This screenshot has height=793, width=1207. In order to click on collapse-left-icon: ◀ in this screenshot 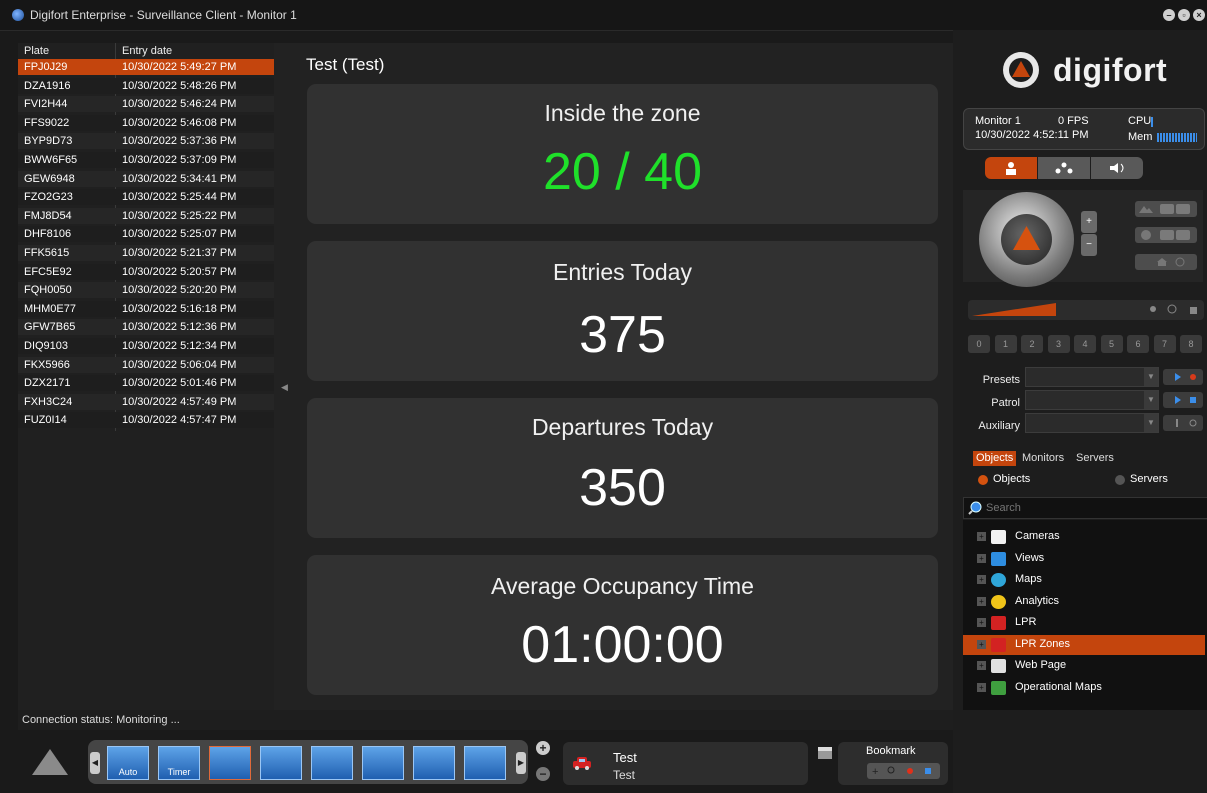, I will do `click(284, 387)`.